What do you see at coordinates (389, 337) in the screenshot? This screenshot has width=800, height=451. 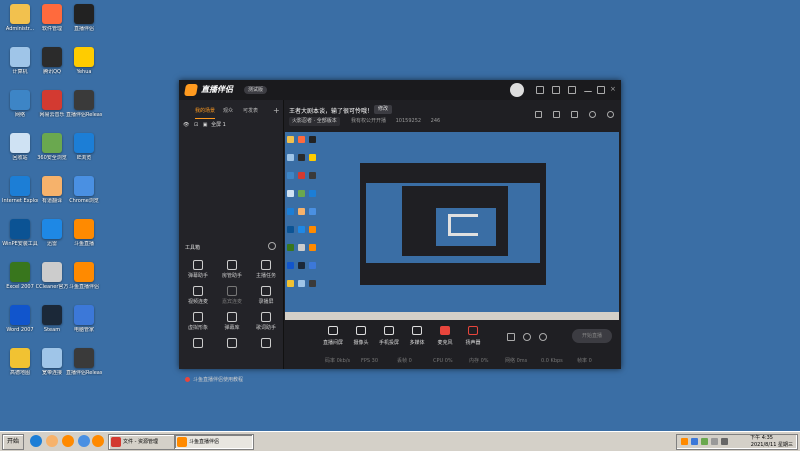 I see `toolbar-phone-cast-button: 手机投屏` at bounding box center [389, 337].